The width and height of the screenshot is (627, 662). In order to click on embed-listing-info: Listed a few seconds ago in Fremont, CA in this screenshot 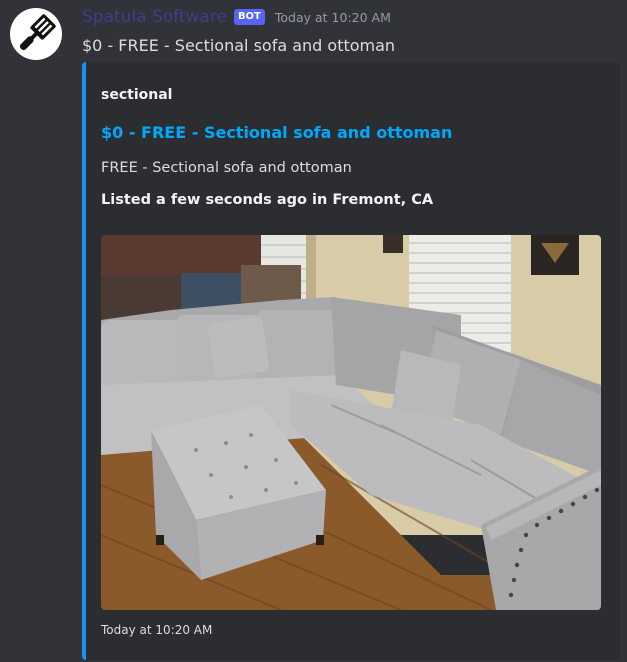, I will do `click(267, 200)`.